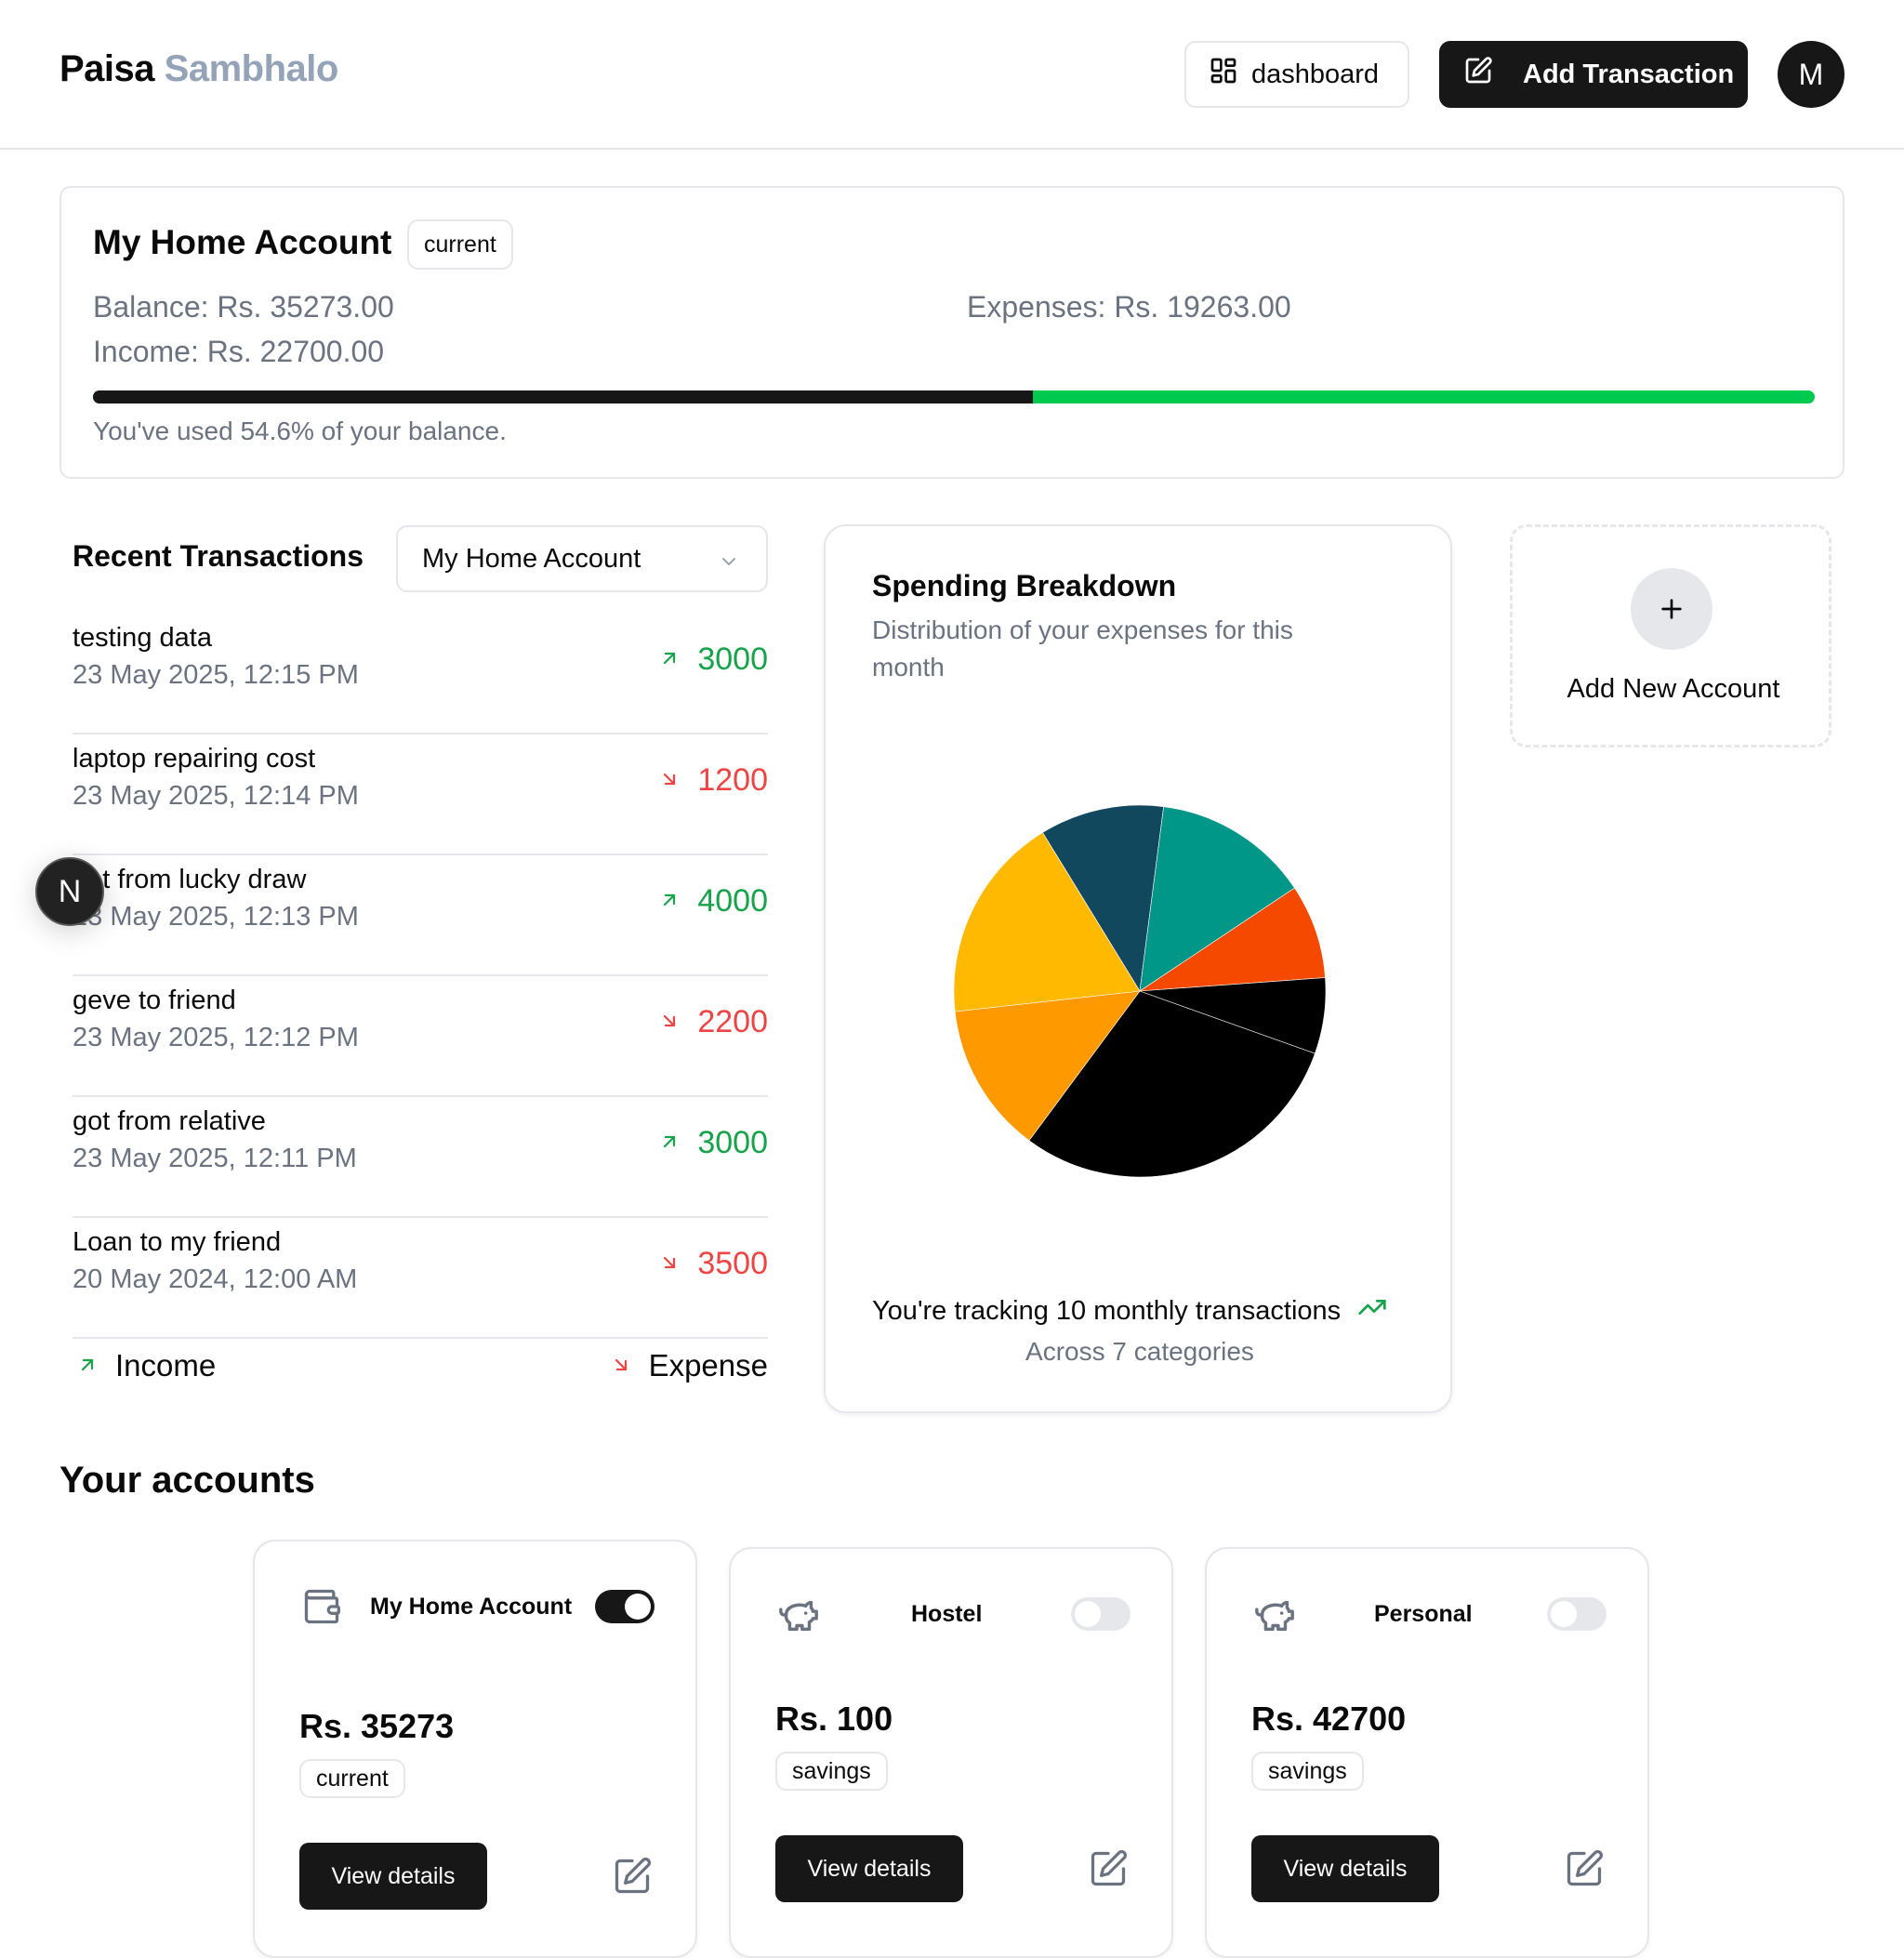 The image size is (1904, 1958). Describe the element at coordinates (190, 879) in the screenshot. I see `transaction-name: got from lucky draw` at that location.